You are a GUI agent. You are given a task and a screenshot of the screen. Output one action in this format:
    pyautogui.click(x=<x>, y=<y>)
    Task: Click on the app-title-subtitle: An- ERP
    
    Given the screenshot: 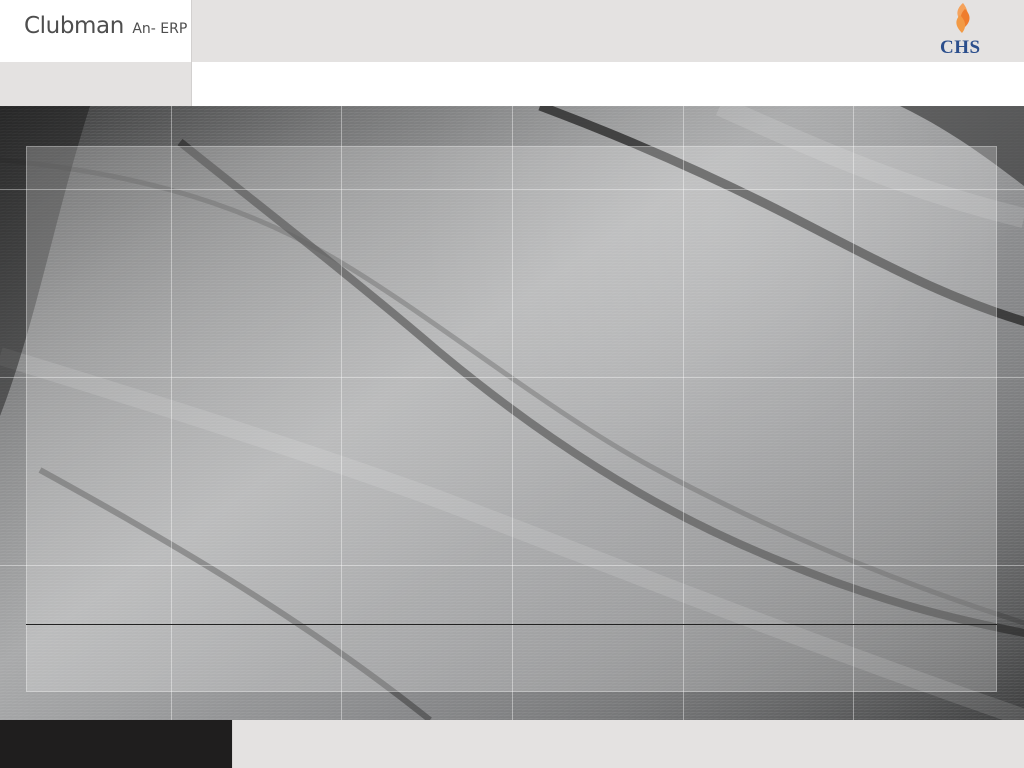 What is the action you would take?
    pyautogui.click(x=160, y=29)
    